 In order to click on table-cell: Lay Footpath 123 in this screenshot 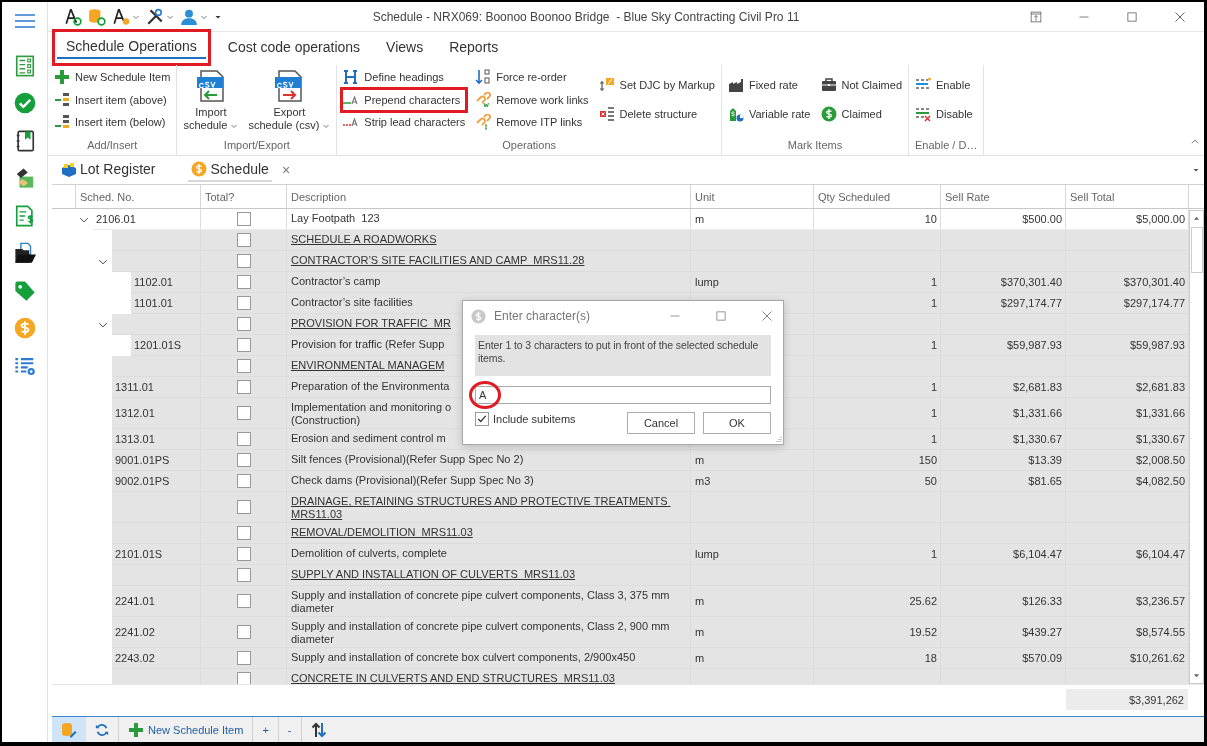, I will do `click(335, 218)`.